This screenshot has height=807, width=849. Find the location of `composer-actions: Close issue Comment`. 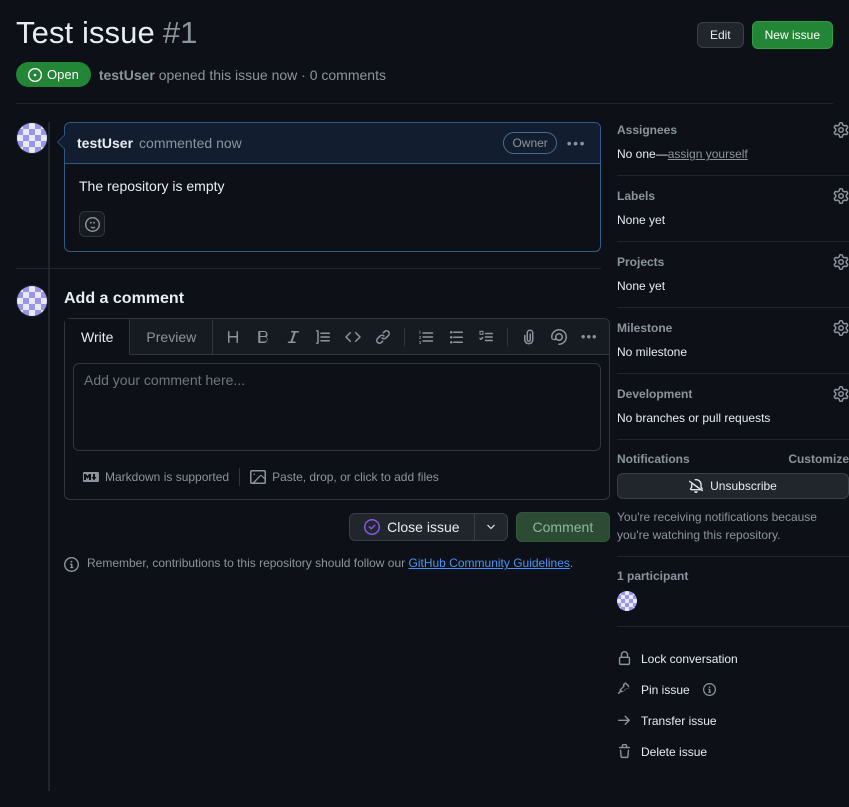

composer-actions: Close issue Comment is located at coordinates (337, 527).